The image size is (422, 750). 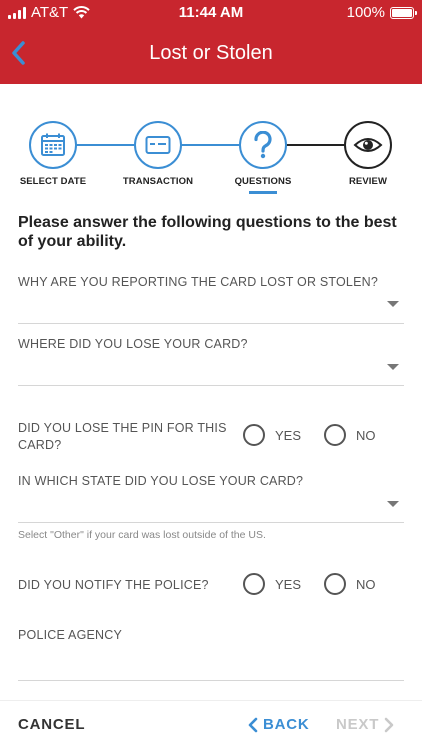 I want to click on chevron-left-icon, so click(x=253, y=724).